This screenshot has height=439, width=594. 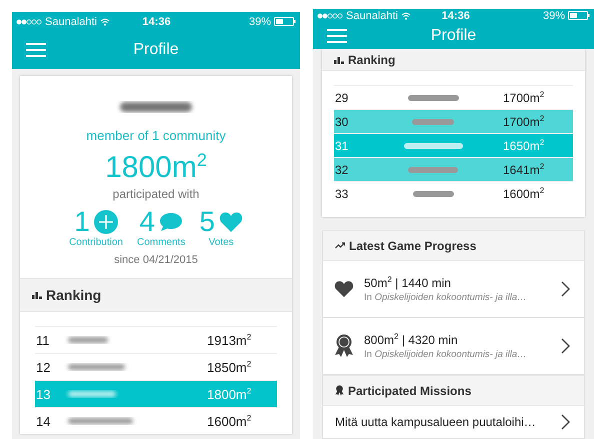 What do you see at coordinates (43, 367) in the screenshot?
I see `rank-number: 12` at bounding box center [43, 367].